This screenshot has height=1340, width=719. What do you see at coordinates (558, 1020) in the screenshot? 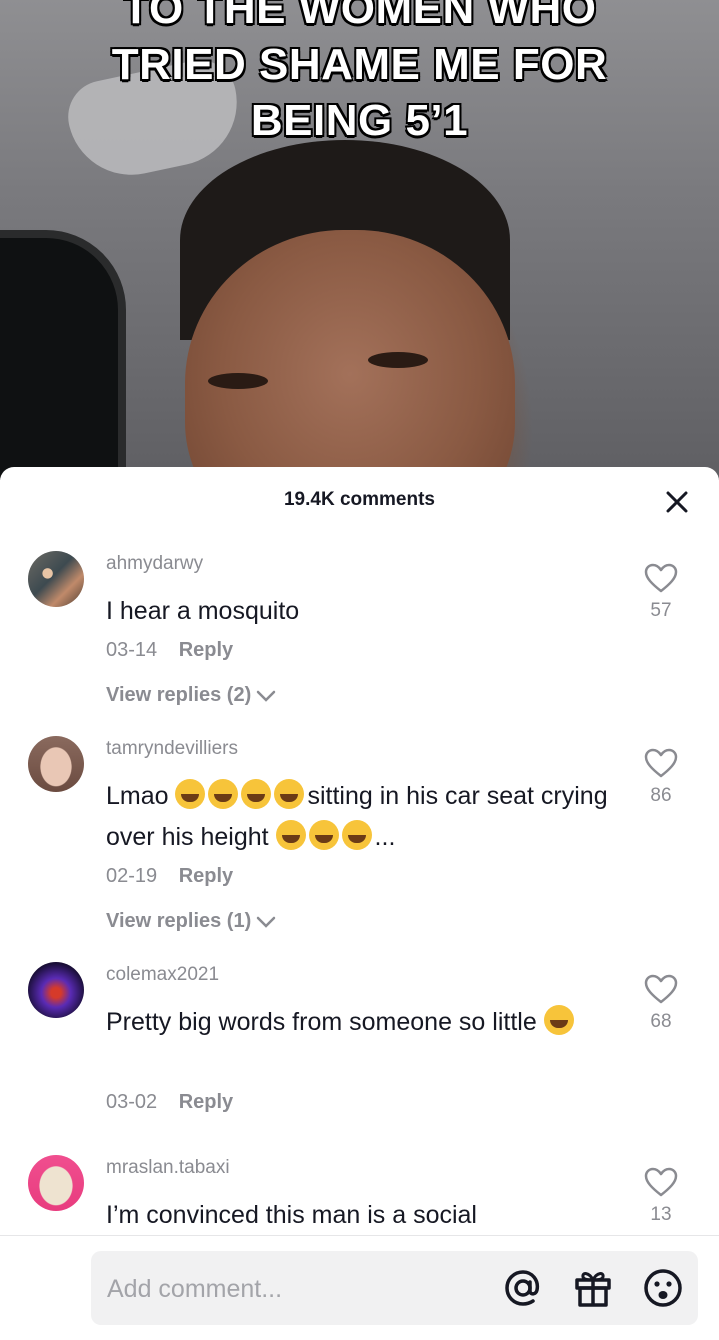
I see `sweat-smile-emoji-icon` at bounding box center [558, 1020].